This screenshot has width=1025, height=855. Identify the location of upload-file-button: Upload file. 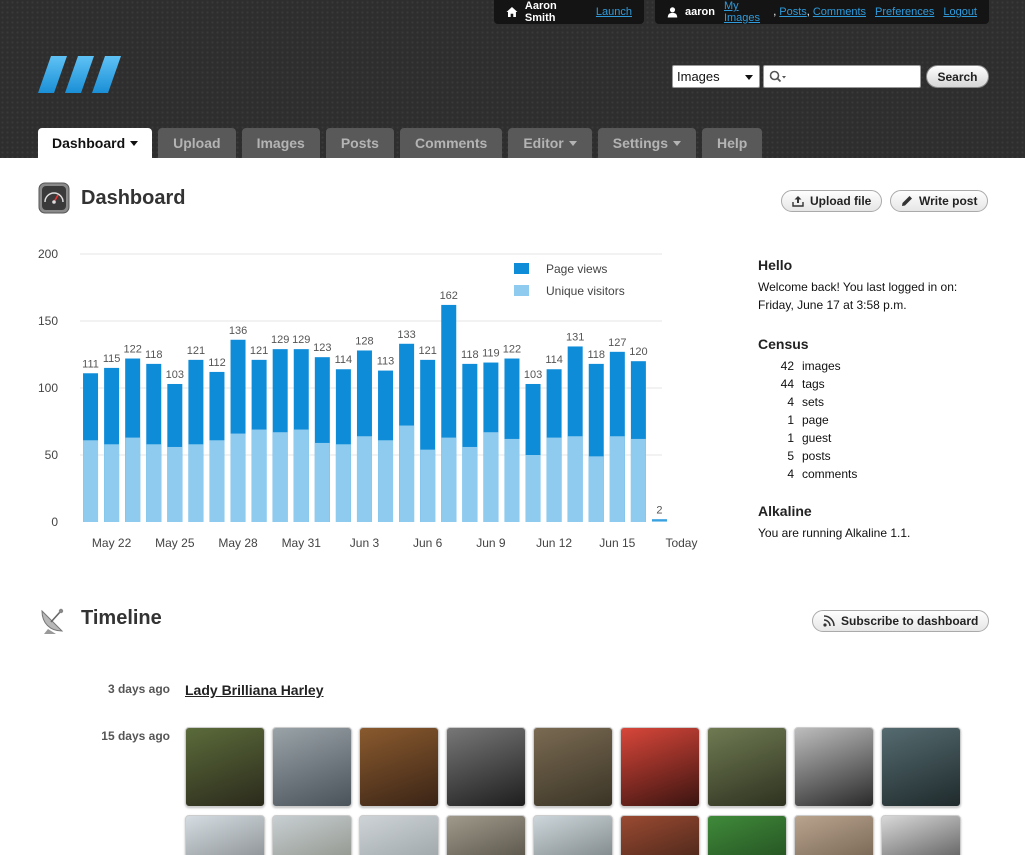
(832, 201).